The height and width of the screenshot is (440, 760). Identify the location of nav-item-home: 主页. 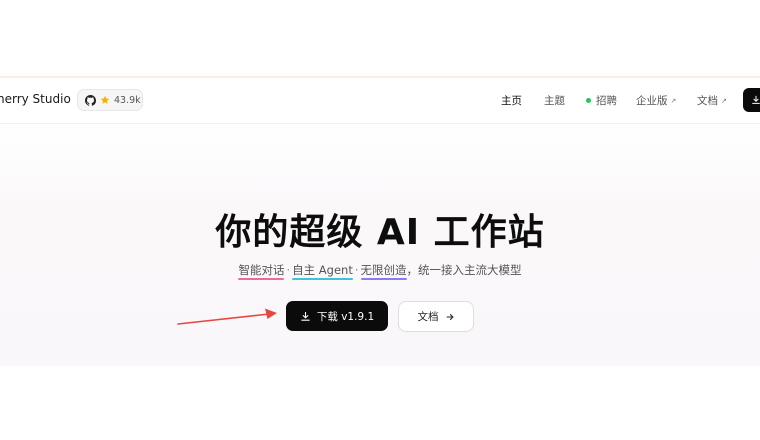
(511, 100).